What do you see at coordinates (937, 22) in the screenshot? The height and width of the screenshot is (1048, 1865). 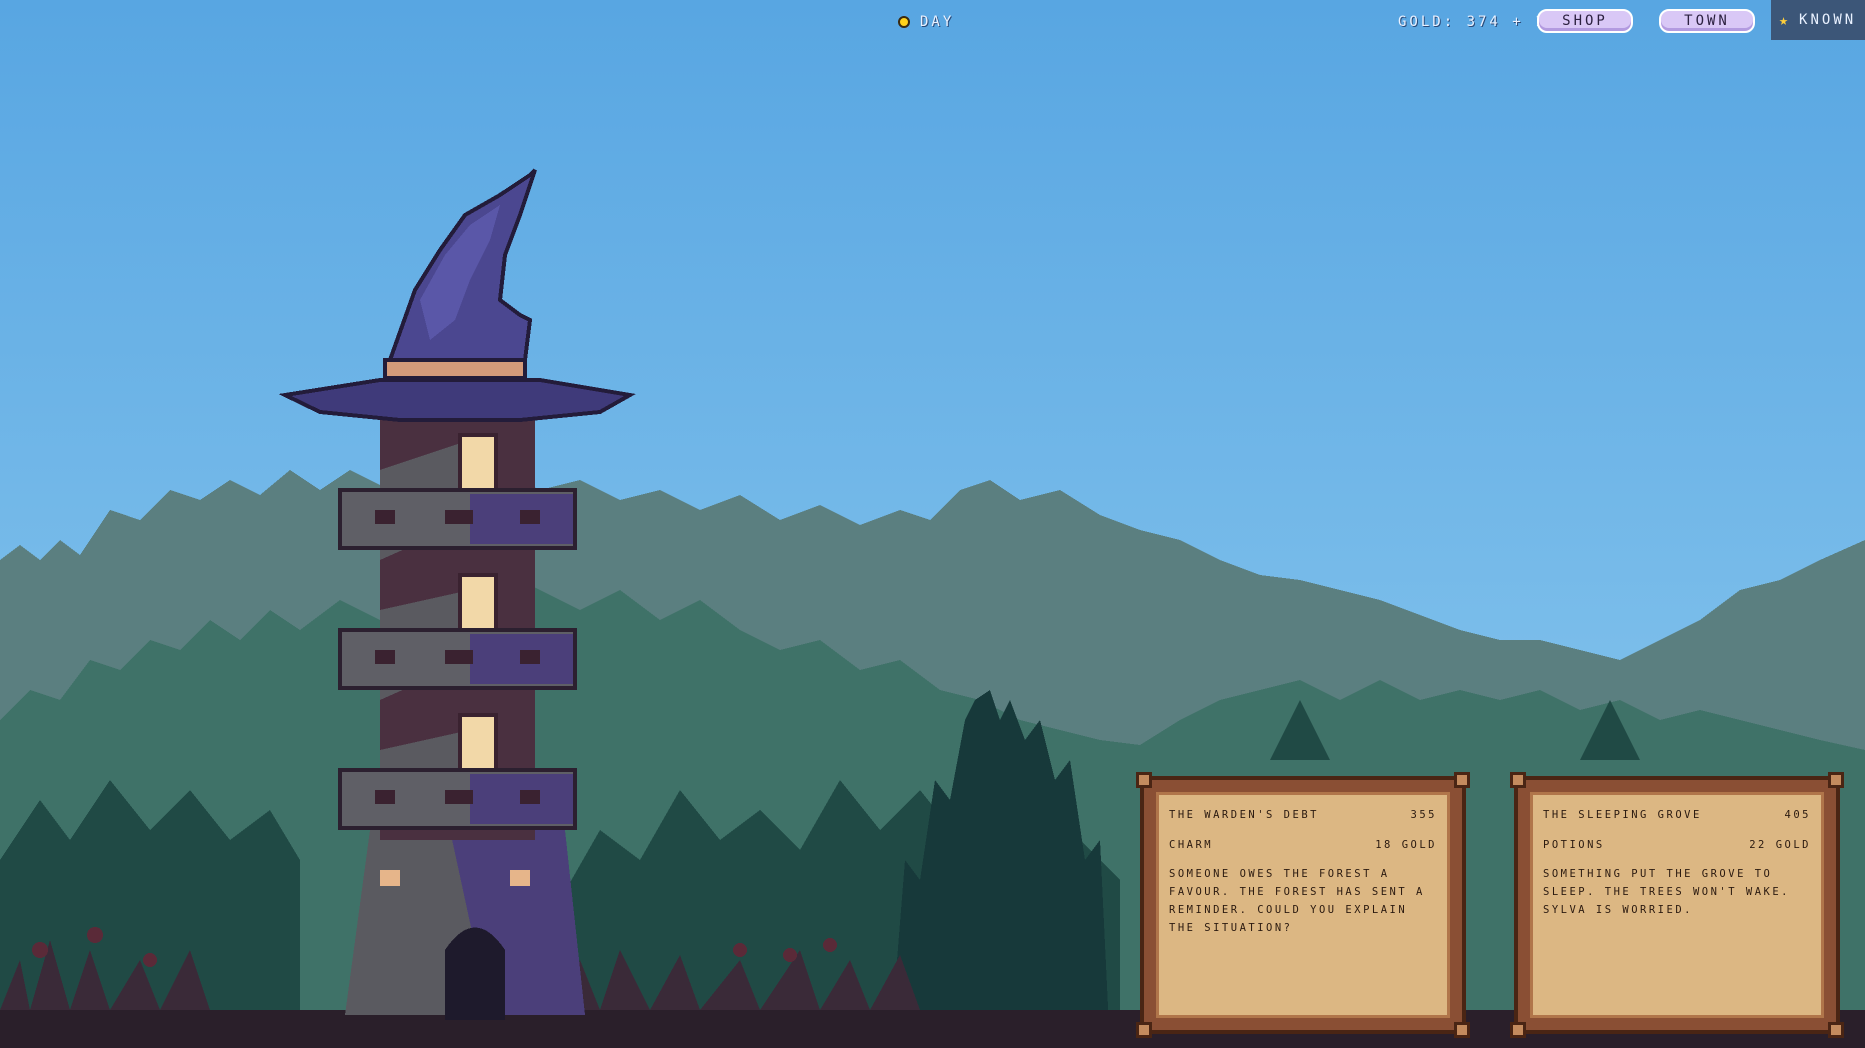 I see `time-of-day-label: DAY` at bounding box center [937, 22].